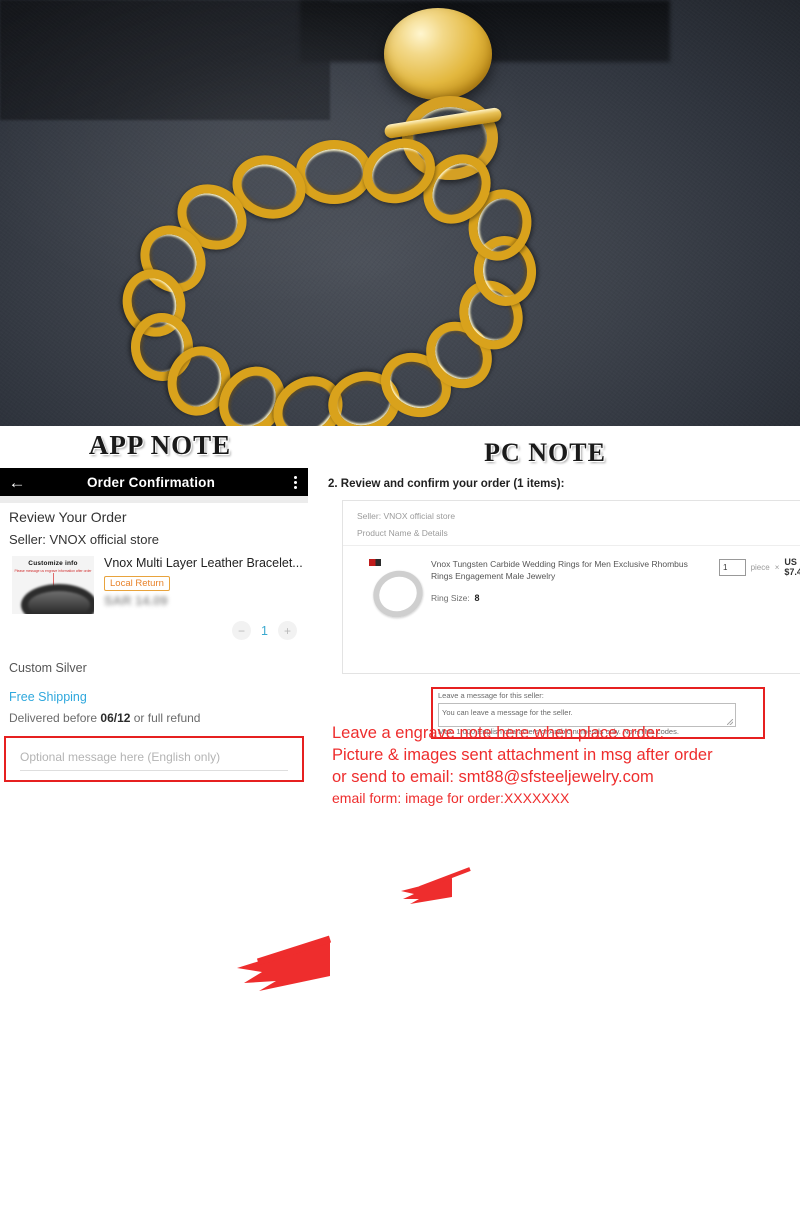  I want to click on pc-seller-label: Seller: VNOX official store, so click(406, 516).